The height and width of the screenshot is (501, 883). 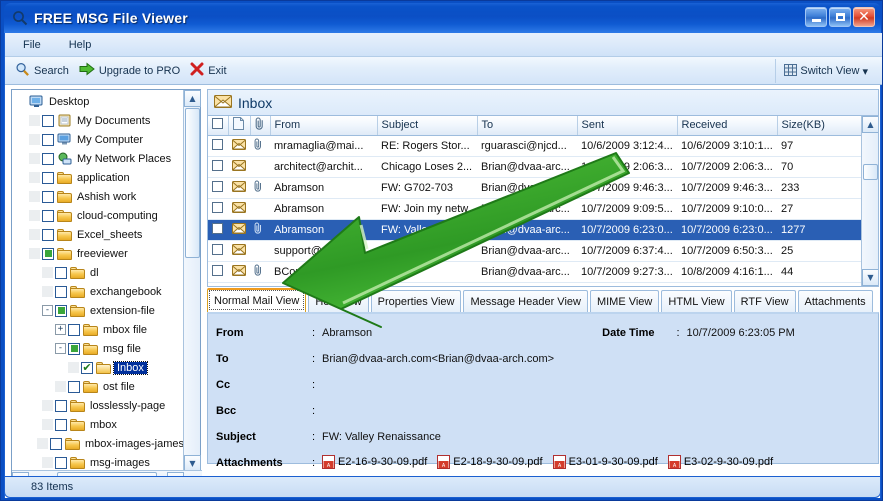 What do you see at coordinates (80, 45) in the screenshot?
I see `menu-item-help: Help` at bounding box center [80, 45].